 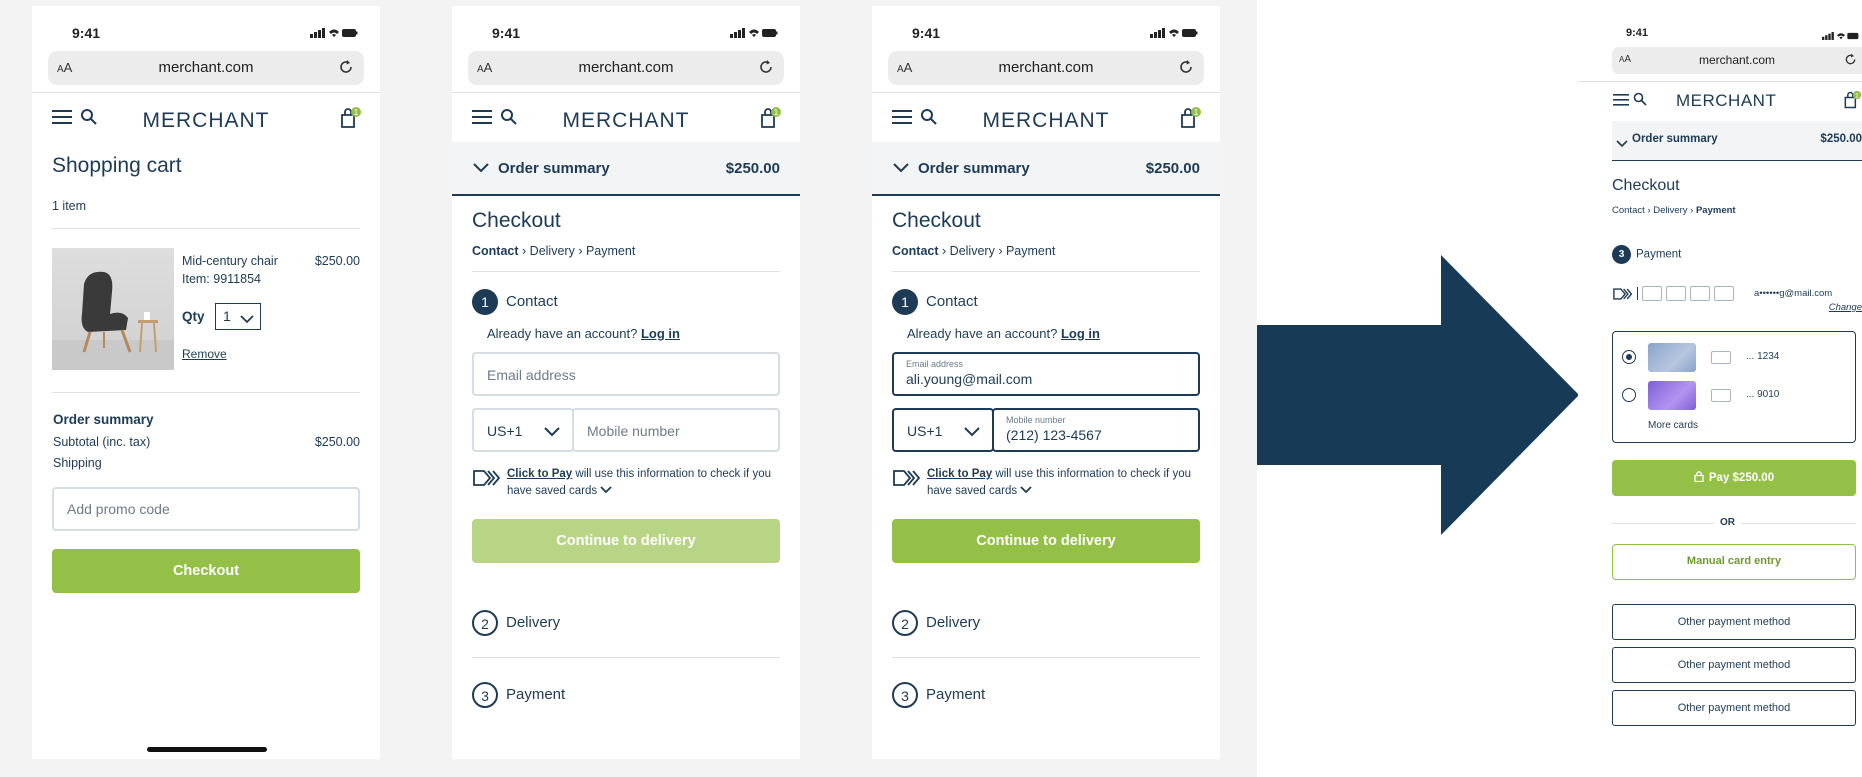 I want to click on page-title: Shopping cart, so click(x=117, y=165).